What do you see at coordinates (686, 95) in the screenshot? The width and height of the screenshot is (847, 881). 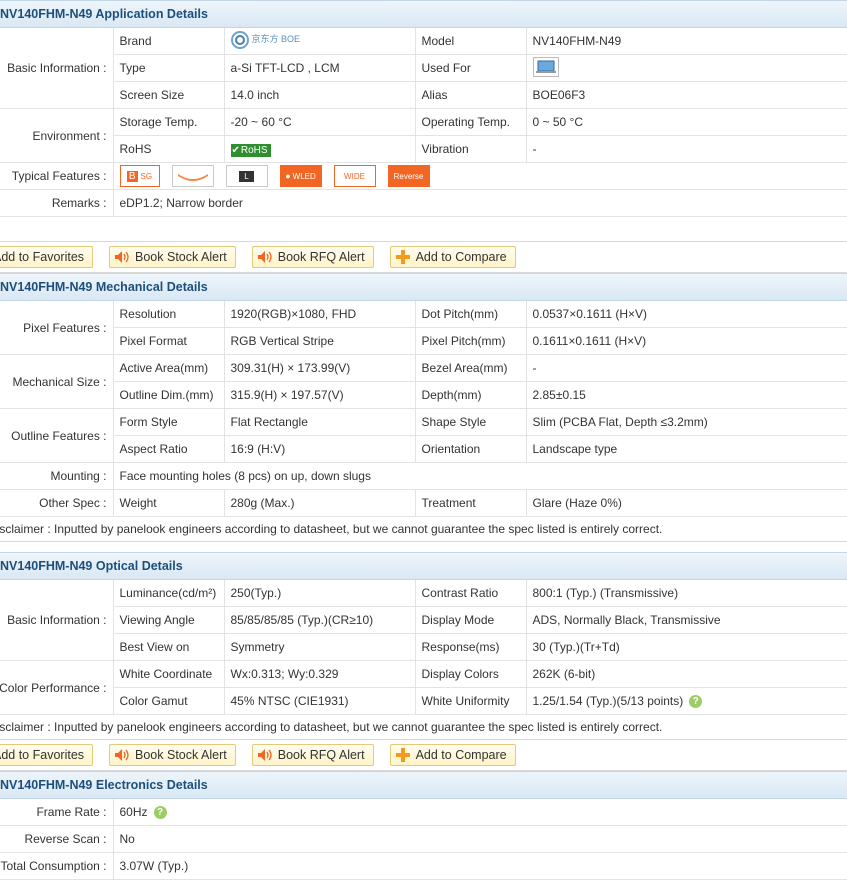 I see `alias-value: BOE06F3` at bounding box center [686, 95].